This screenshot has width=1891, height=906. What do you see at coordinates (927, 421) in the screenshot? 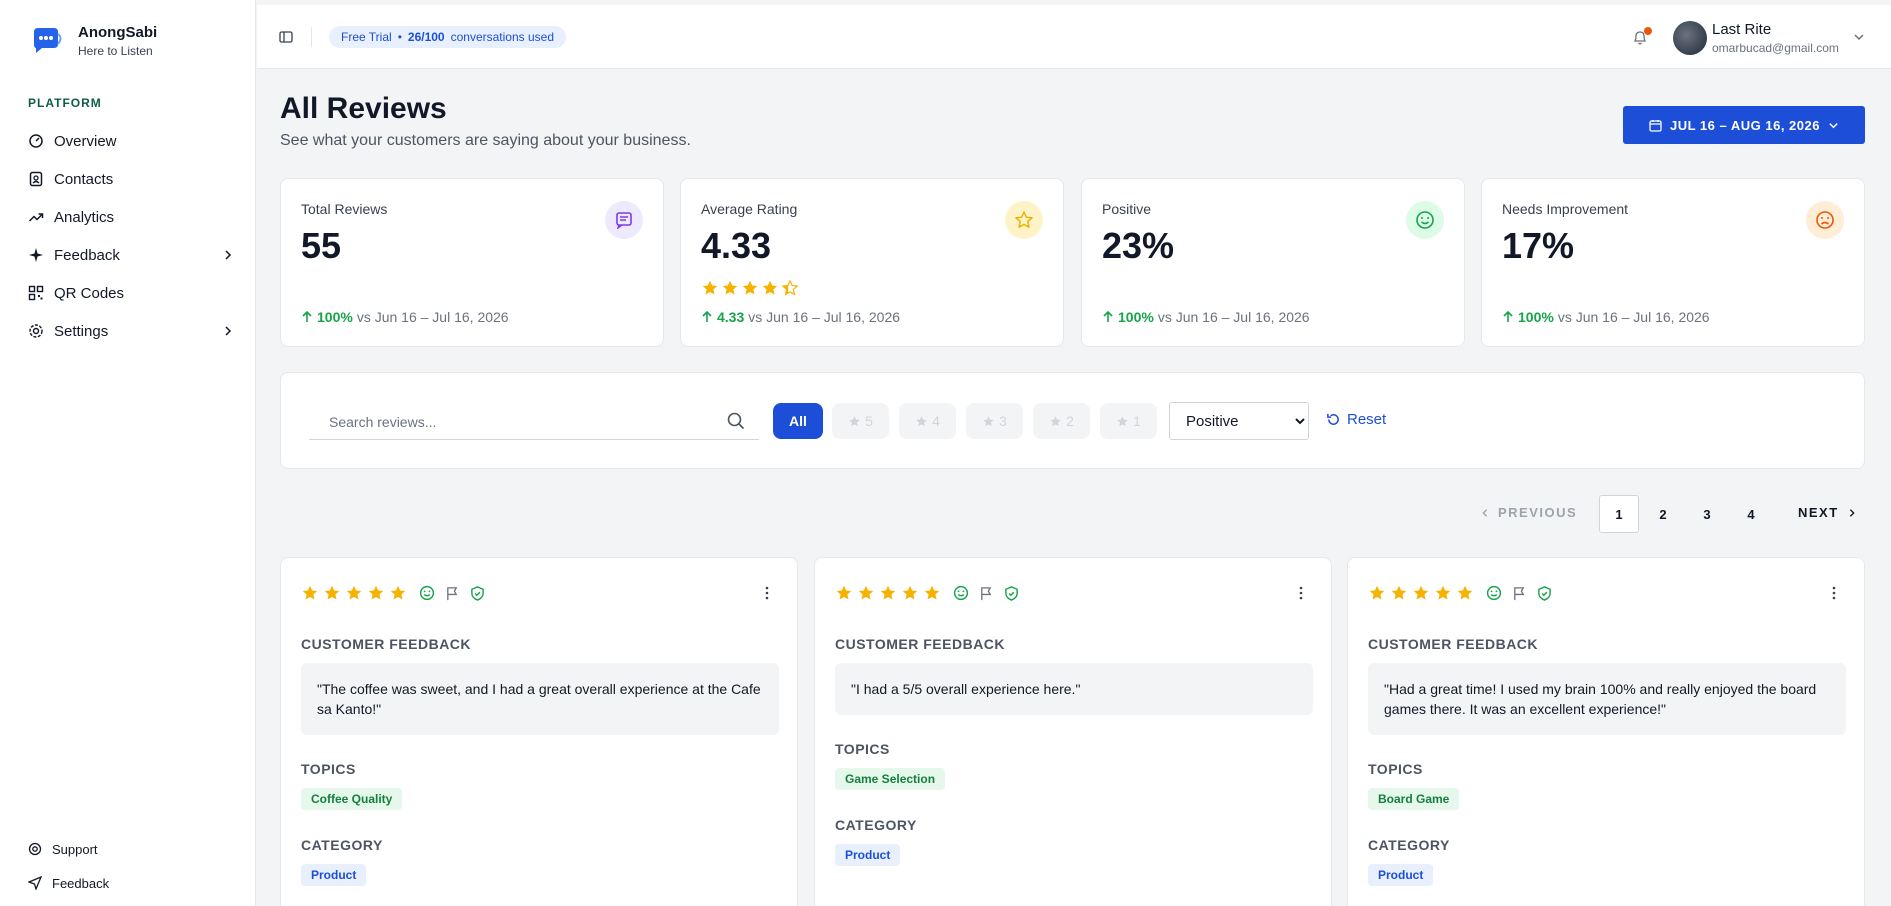
I see `filter-4-star-button: 4` at bounding box center [927, 421].